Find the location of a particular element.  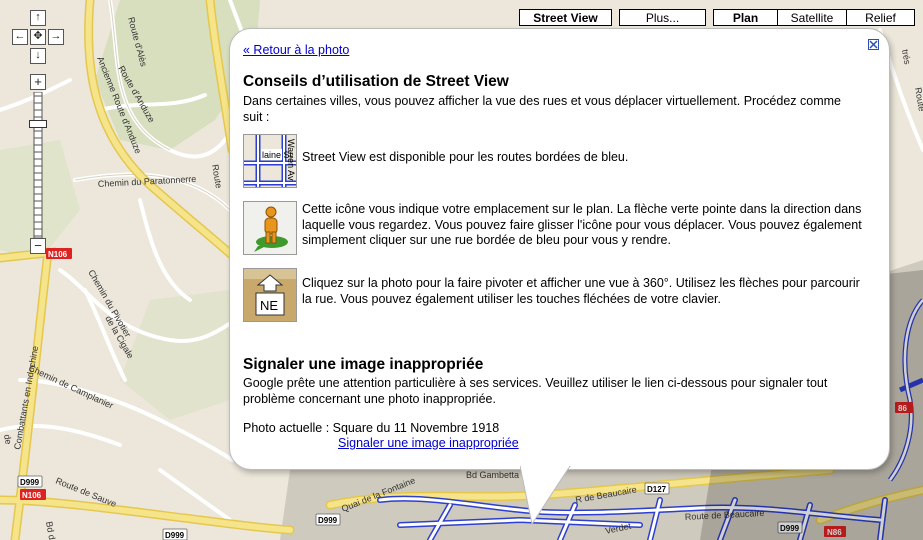

pan-down-button: ↓ is located at coordinates (38, 56).